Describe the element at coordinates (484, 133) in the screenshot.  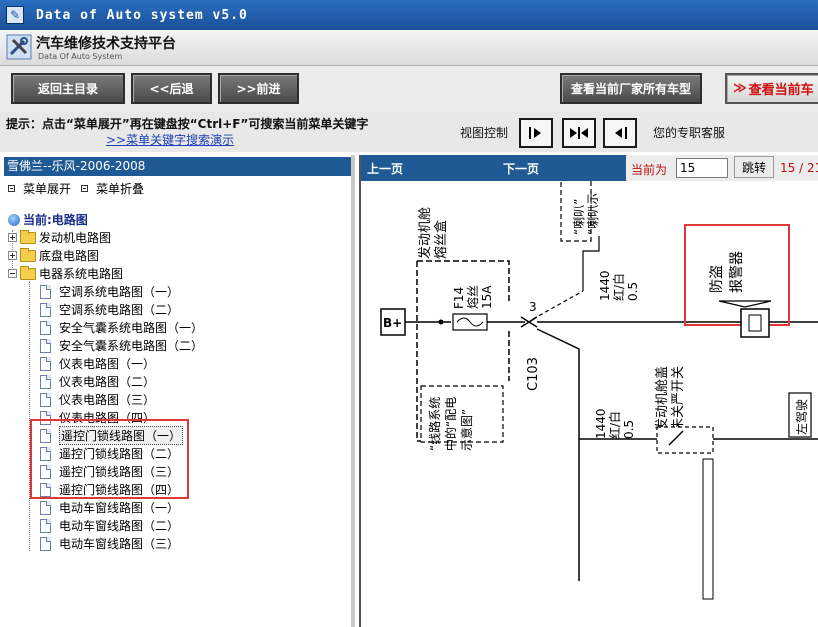
I see `view-control-label: 视图控制` at that location.